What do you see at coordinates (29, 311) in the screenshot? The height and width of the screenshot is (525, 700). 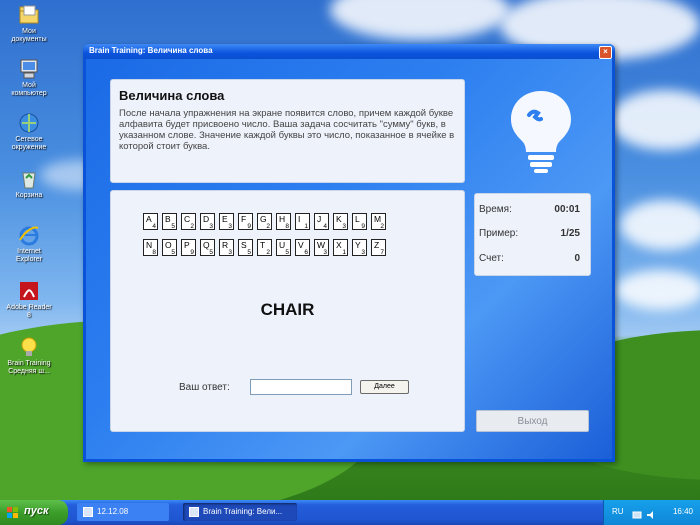 I see `desktop-icon-label: Adobe Reader 8` at bounding box center [29, 311].